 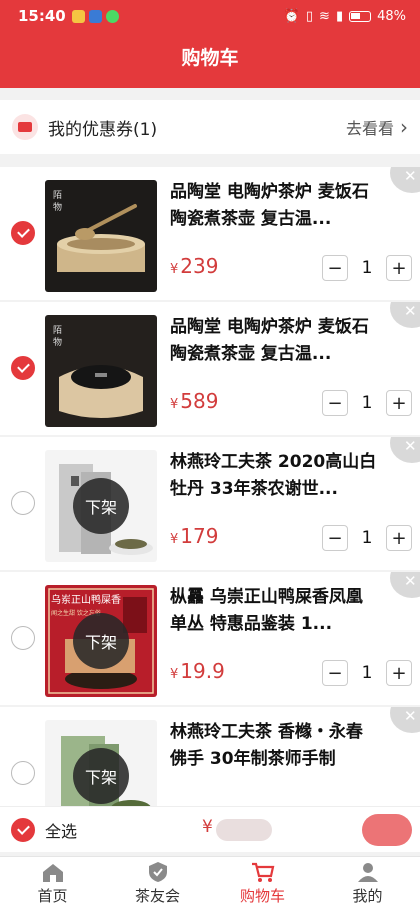 I want to click on tab-home: 首页, so click(x=52, y=883).